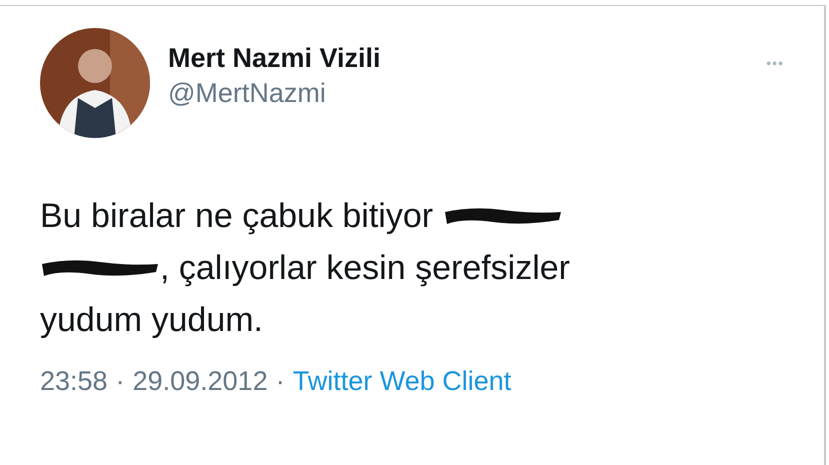 The image size is (829, 465). What do you see at coordinates (775, 63) in the screenshot?
I see `more-button: •••` at bounding box center [775, 63].